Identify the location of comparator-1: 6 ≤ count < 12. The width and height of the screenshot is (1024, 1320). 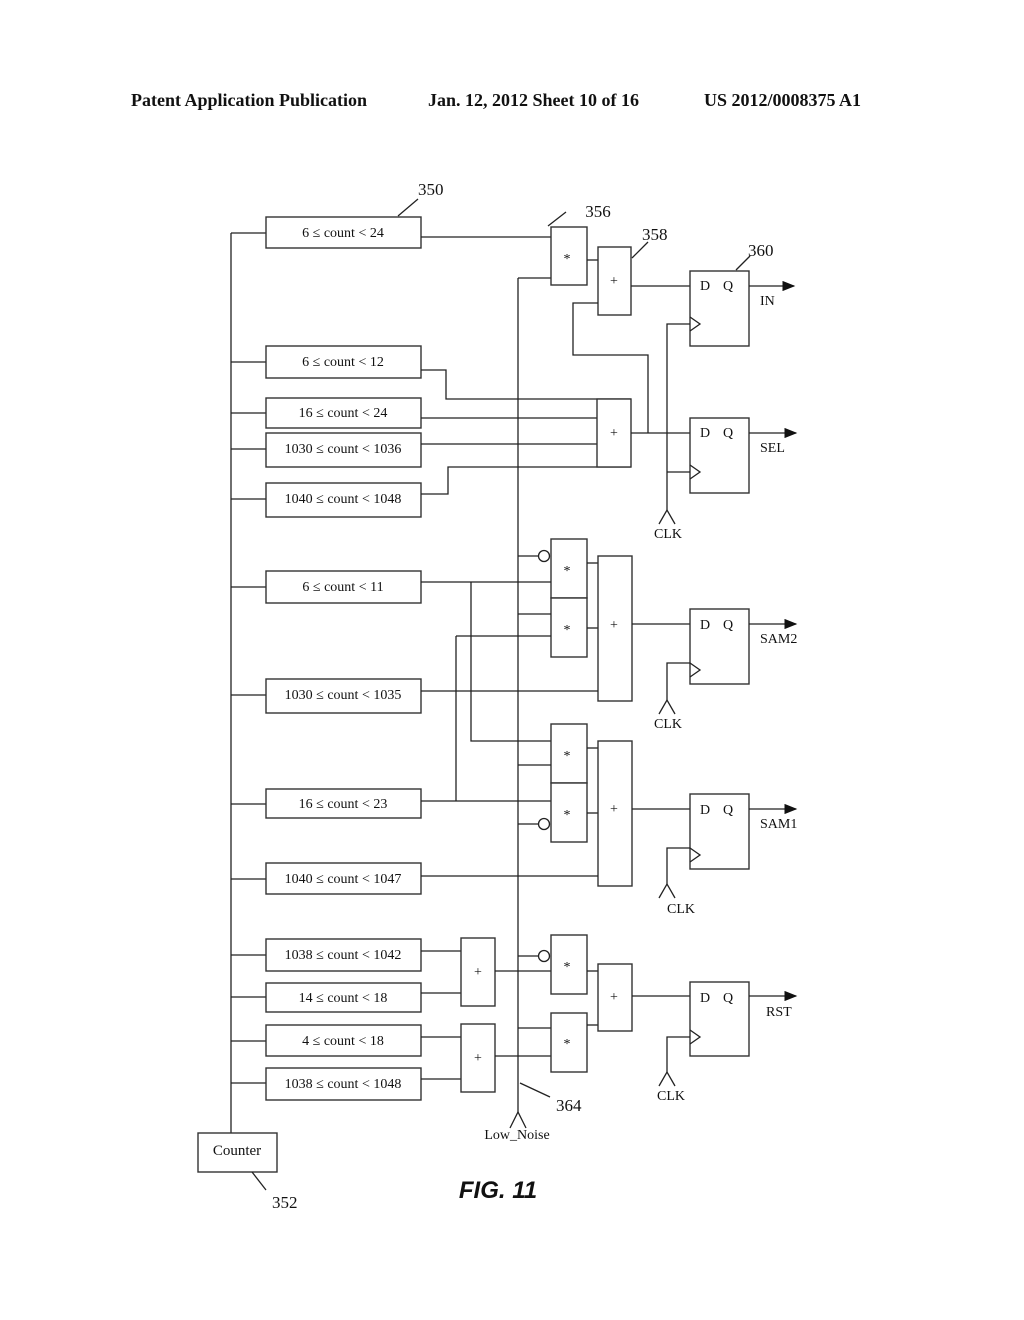
(343, 362).